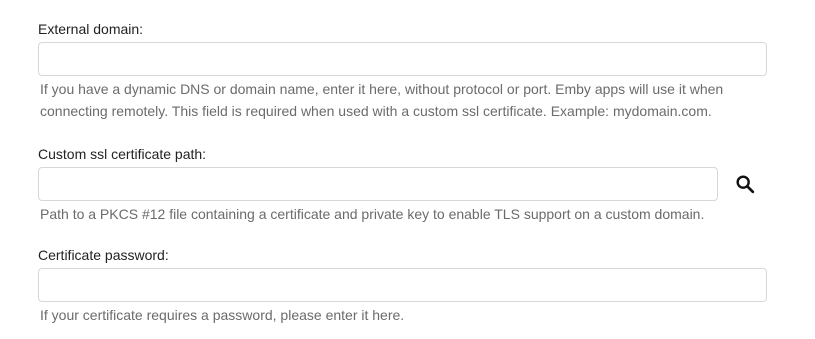 This screenshot has width=815, height=339. I want to click on search-icon, so click(745, 184).